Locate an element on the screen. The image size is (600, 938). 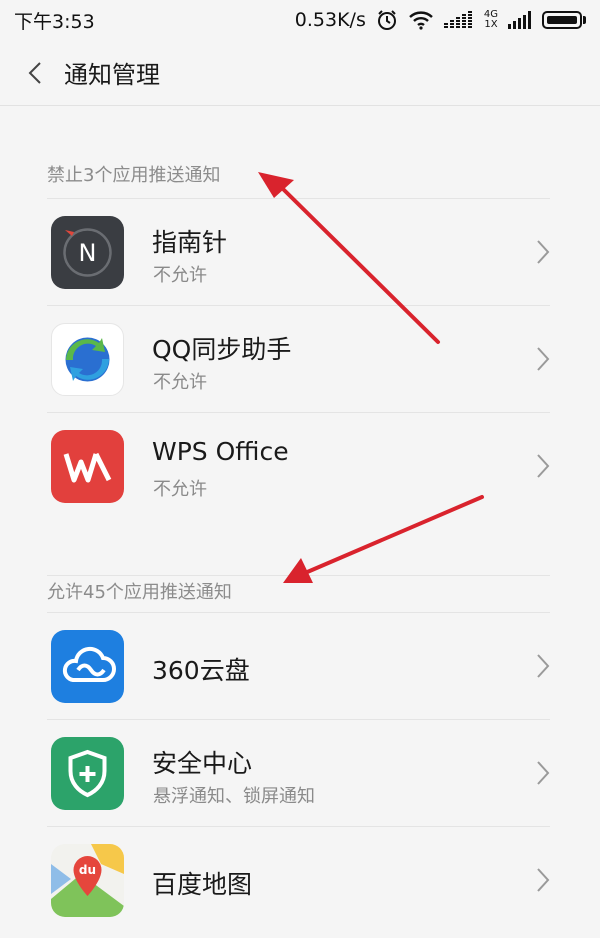
battery-icon is located at coordinates (564, 20).